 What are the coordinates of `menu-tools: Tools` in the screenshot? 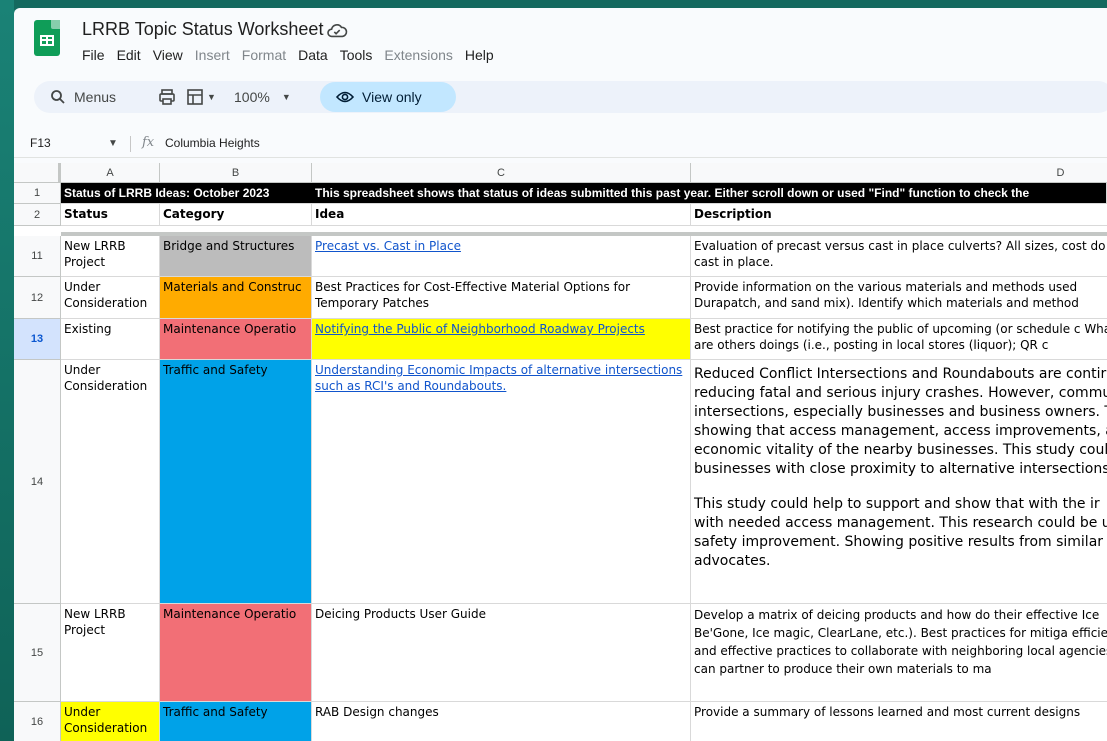 It's located at (356, 55).